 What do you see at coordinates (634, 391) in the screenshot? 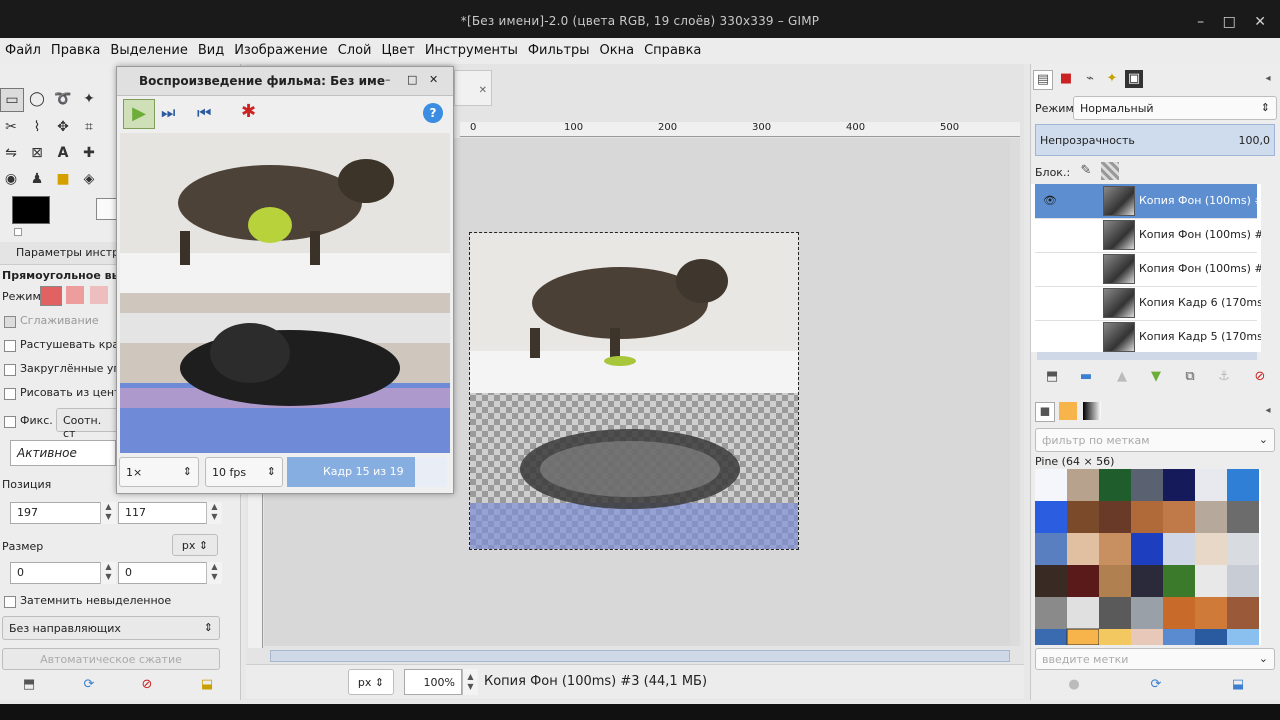
I see `image-canvas` at bounding box center [634, 391].